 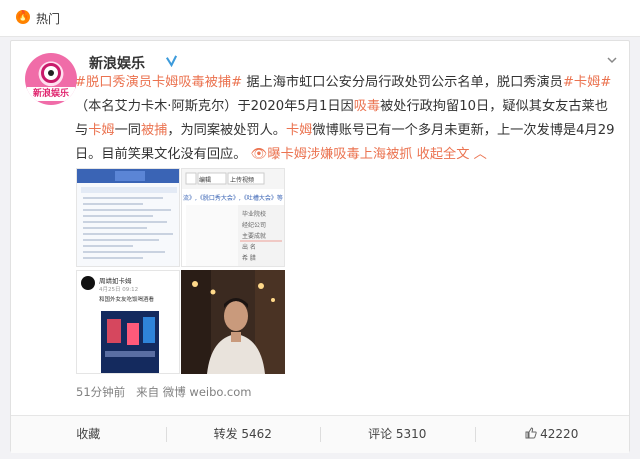 I want to click on chevron-up-icon: ︿, so click(x=480, y=154).